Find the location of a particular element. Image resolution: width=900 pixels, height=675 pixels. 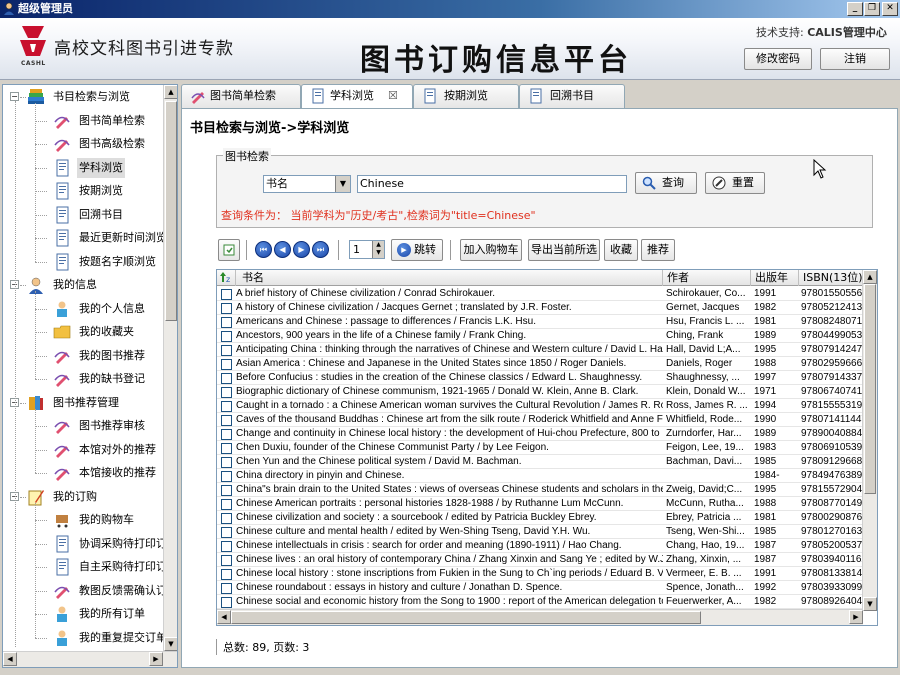

export-selected-button: 导出当前所选 is located at coordinates (564, 250).